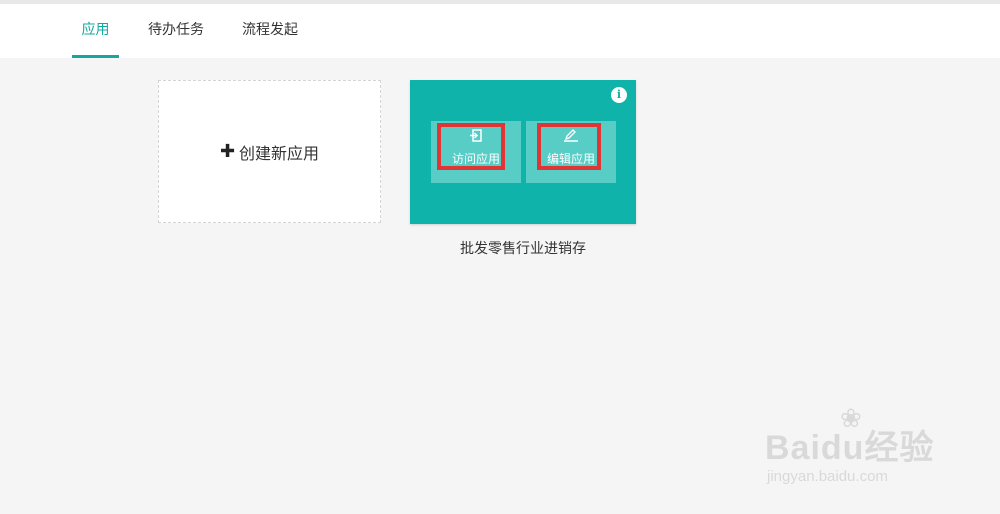  I want to click on app-card: i 访问应用 编辑应用, so click(523, 152).